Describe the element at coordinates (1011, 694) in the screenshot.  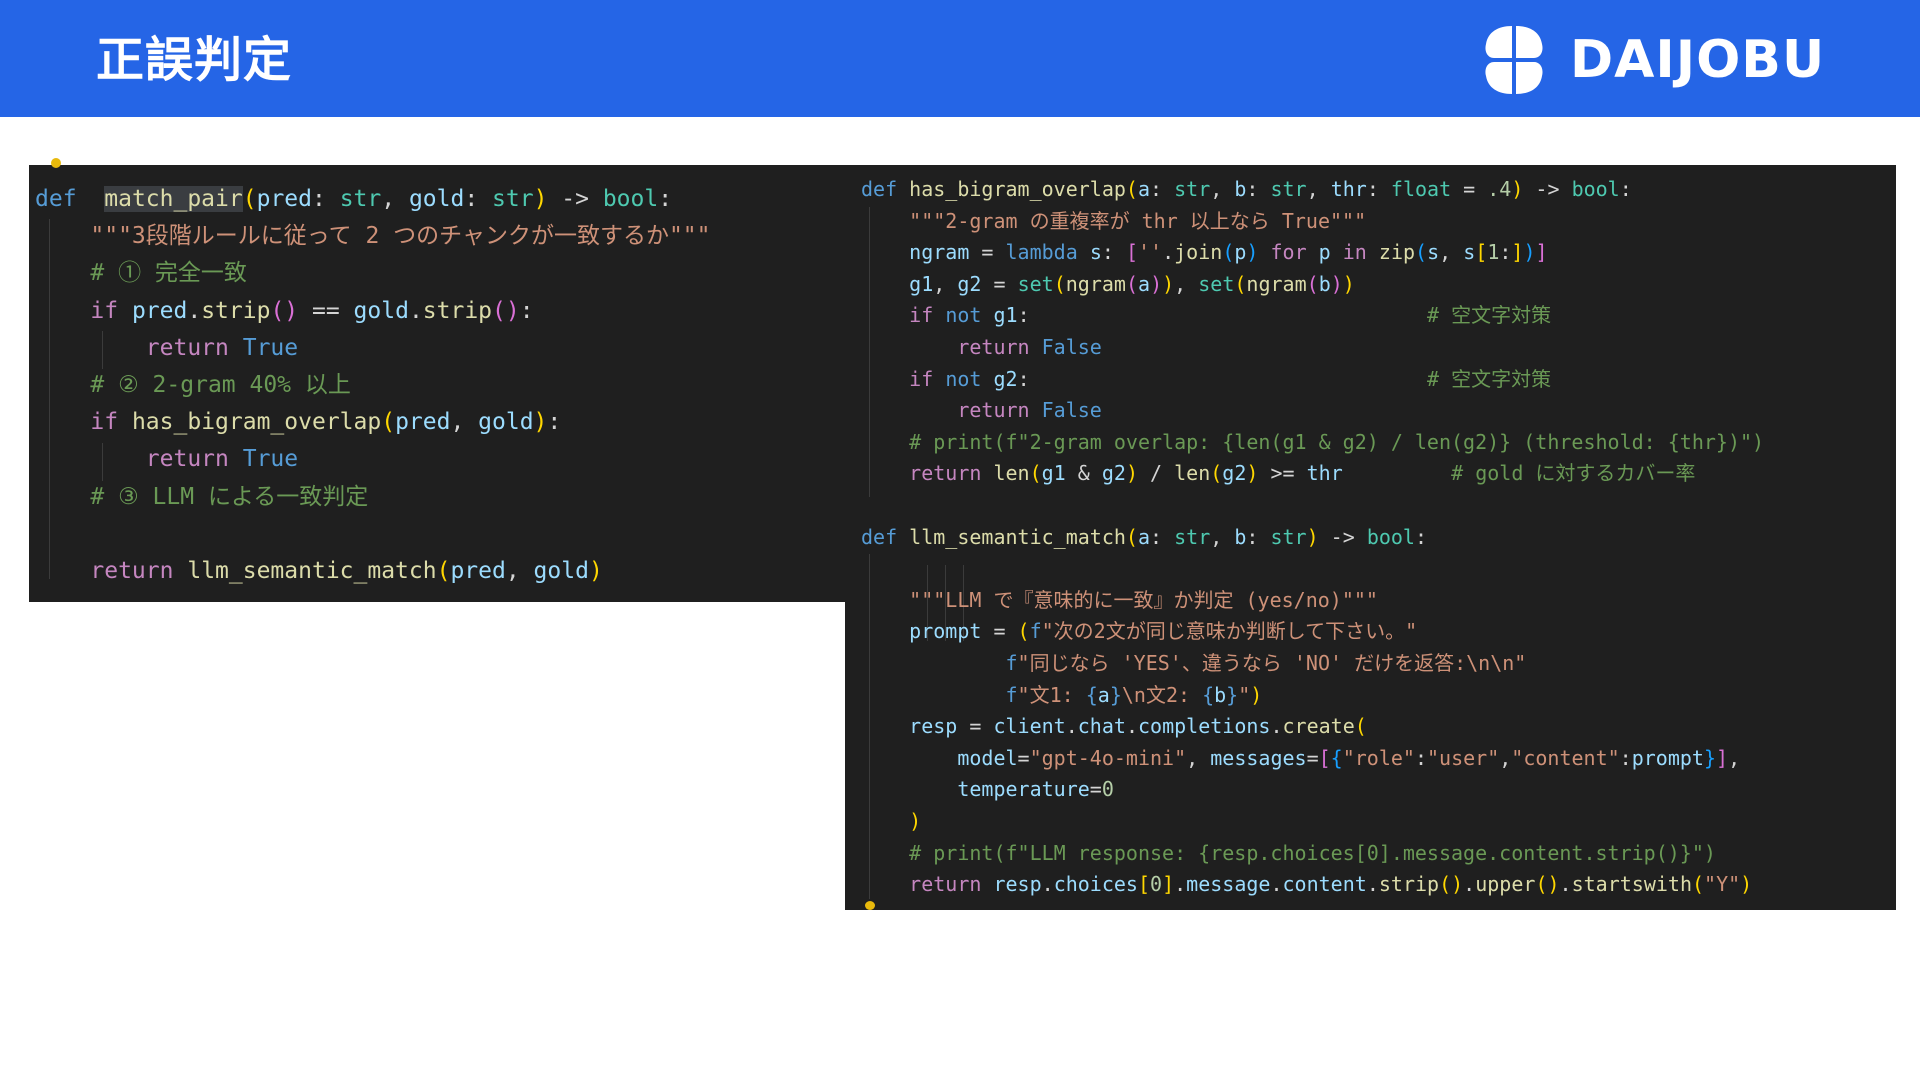
I see `code-token: f` at that location.